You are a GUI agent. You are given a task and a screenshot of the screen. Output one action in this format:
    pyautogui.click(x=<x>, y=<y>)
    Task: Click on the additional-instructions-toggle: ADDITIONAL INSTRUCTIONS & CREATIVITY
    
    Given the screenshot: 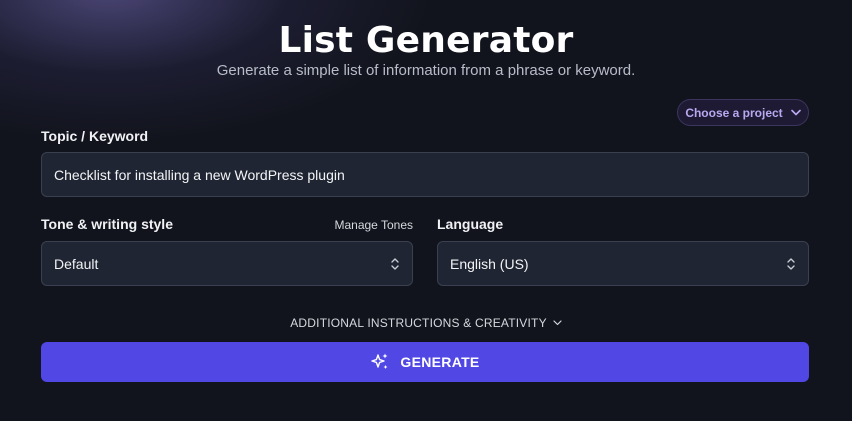 What is the action you would take?
    pyautogui.click(x=426, y=323)
    